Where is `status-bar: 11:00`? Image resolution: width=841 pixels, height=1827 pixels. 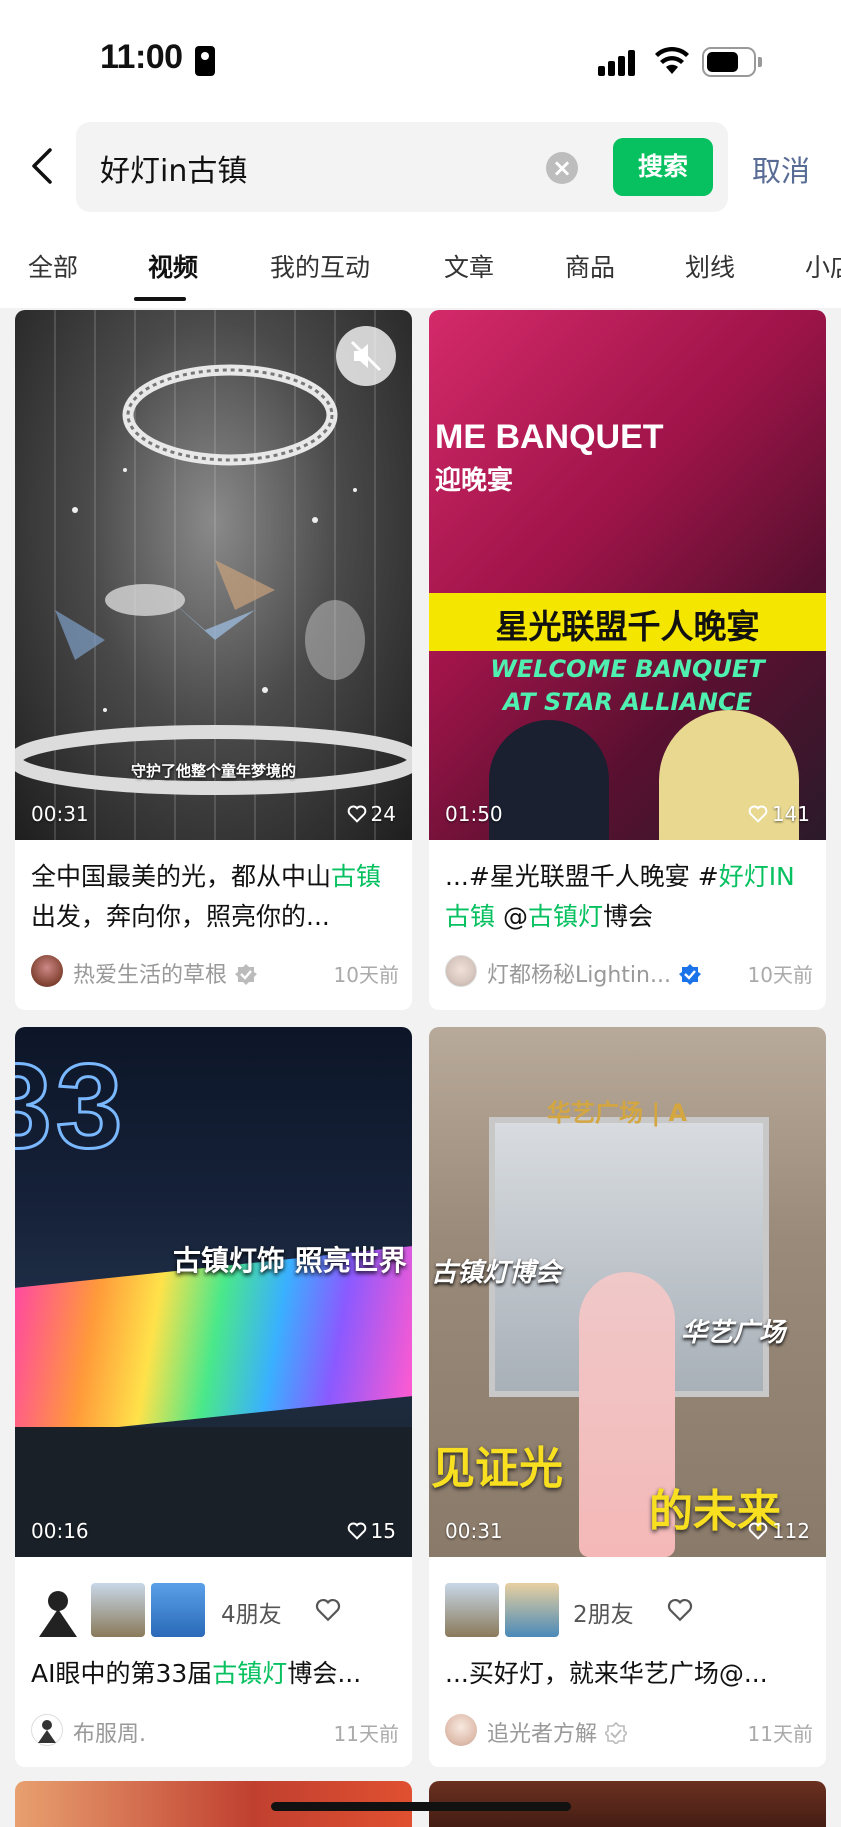
status-bar: 11:00 is located at coordinates (420, 60).